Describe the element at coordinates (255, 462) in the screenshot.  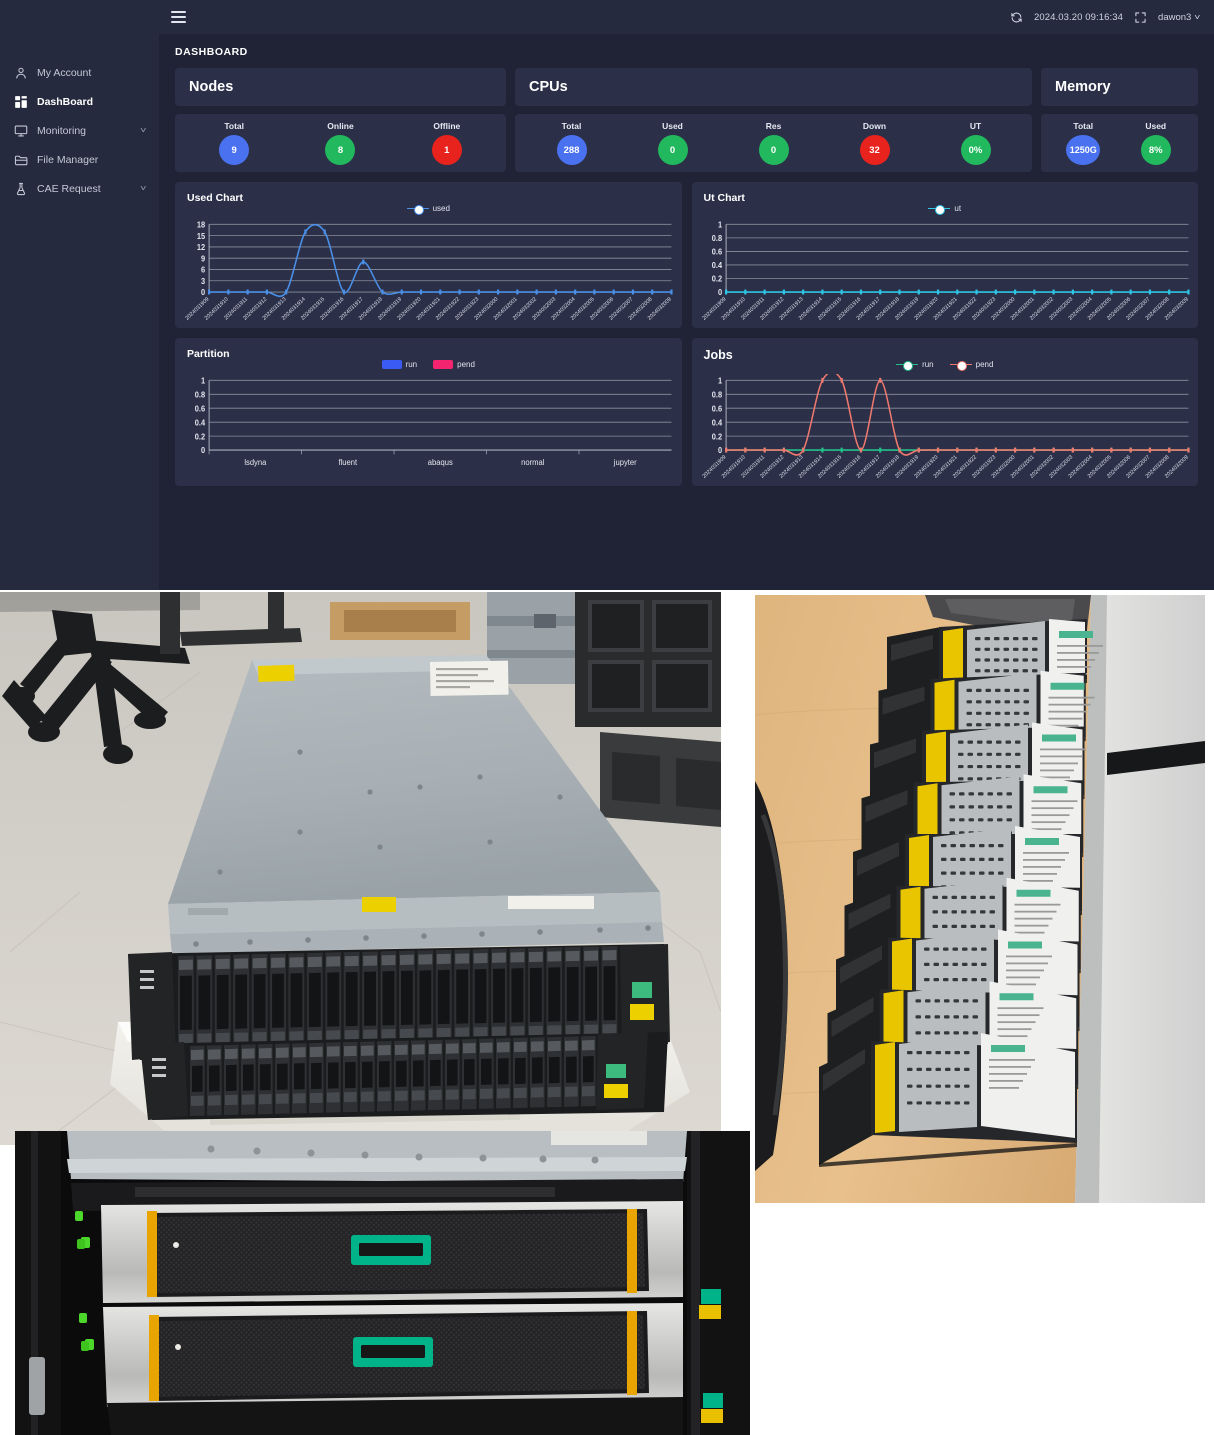
I see `svg-text: lsdyna` at that location.